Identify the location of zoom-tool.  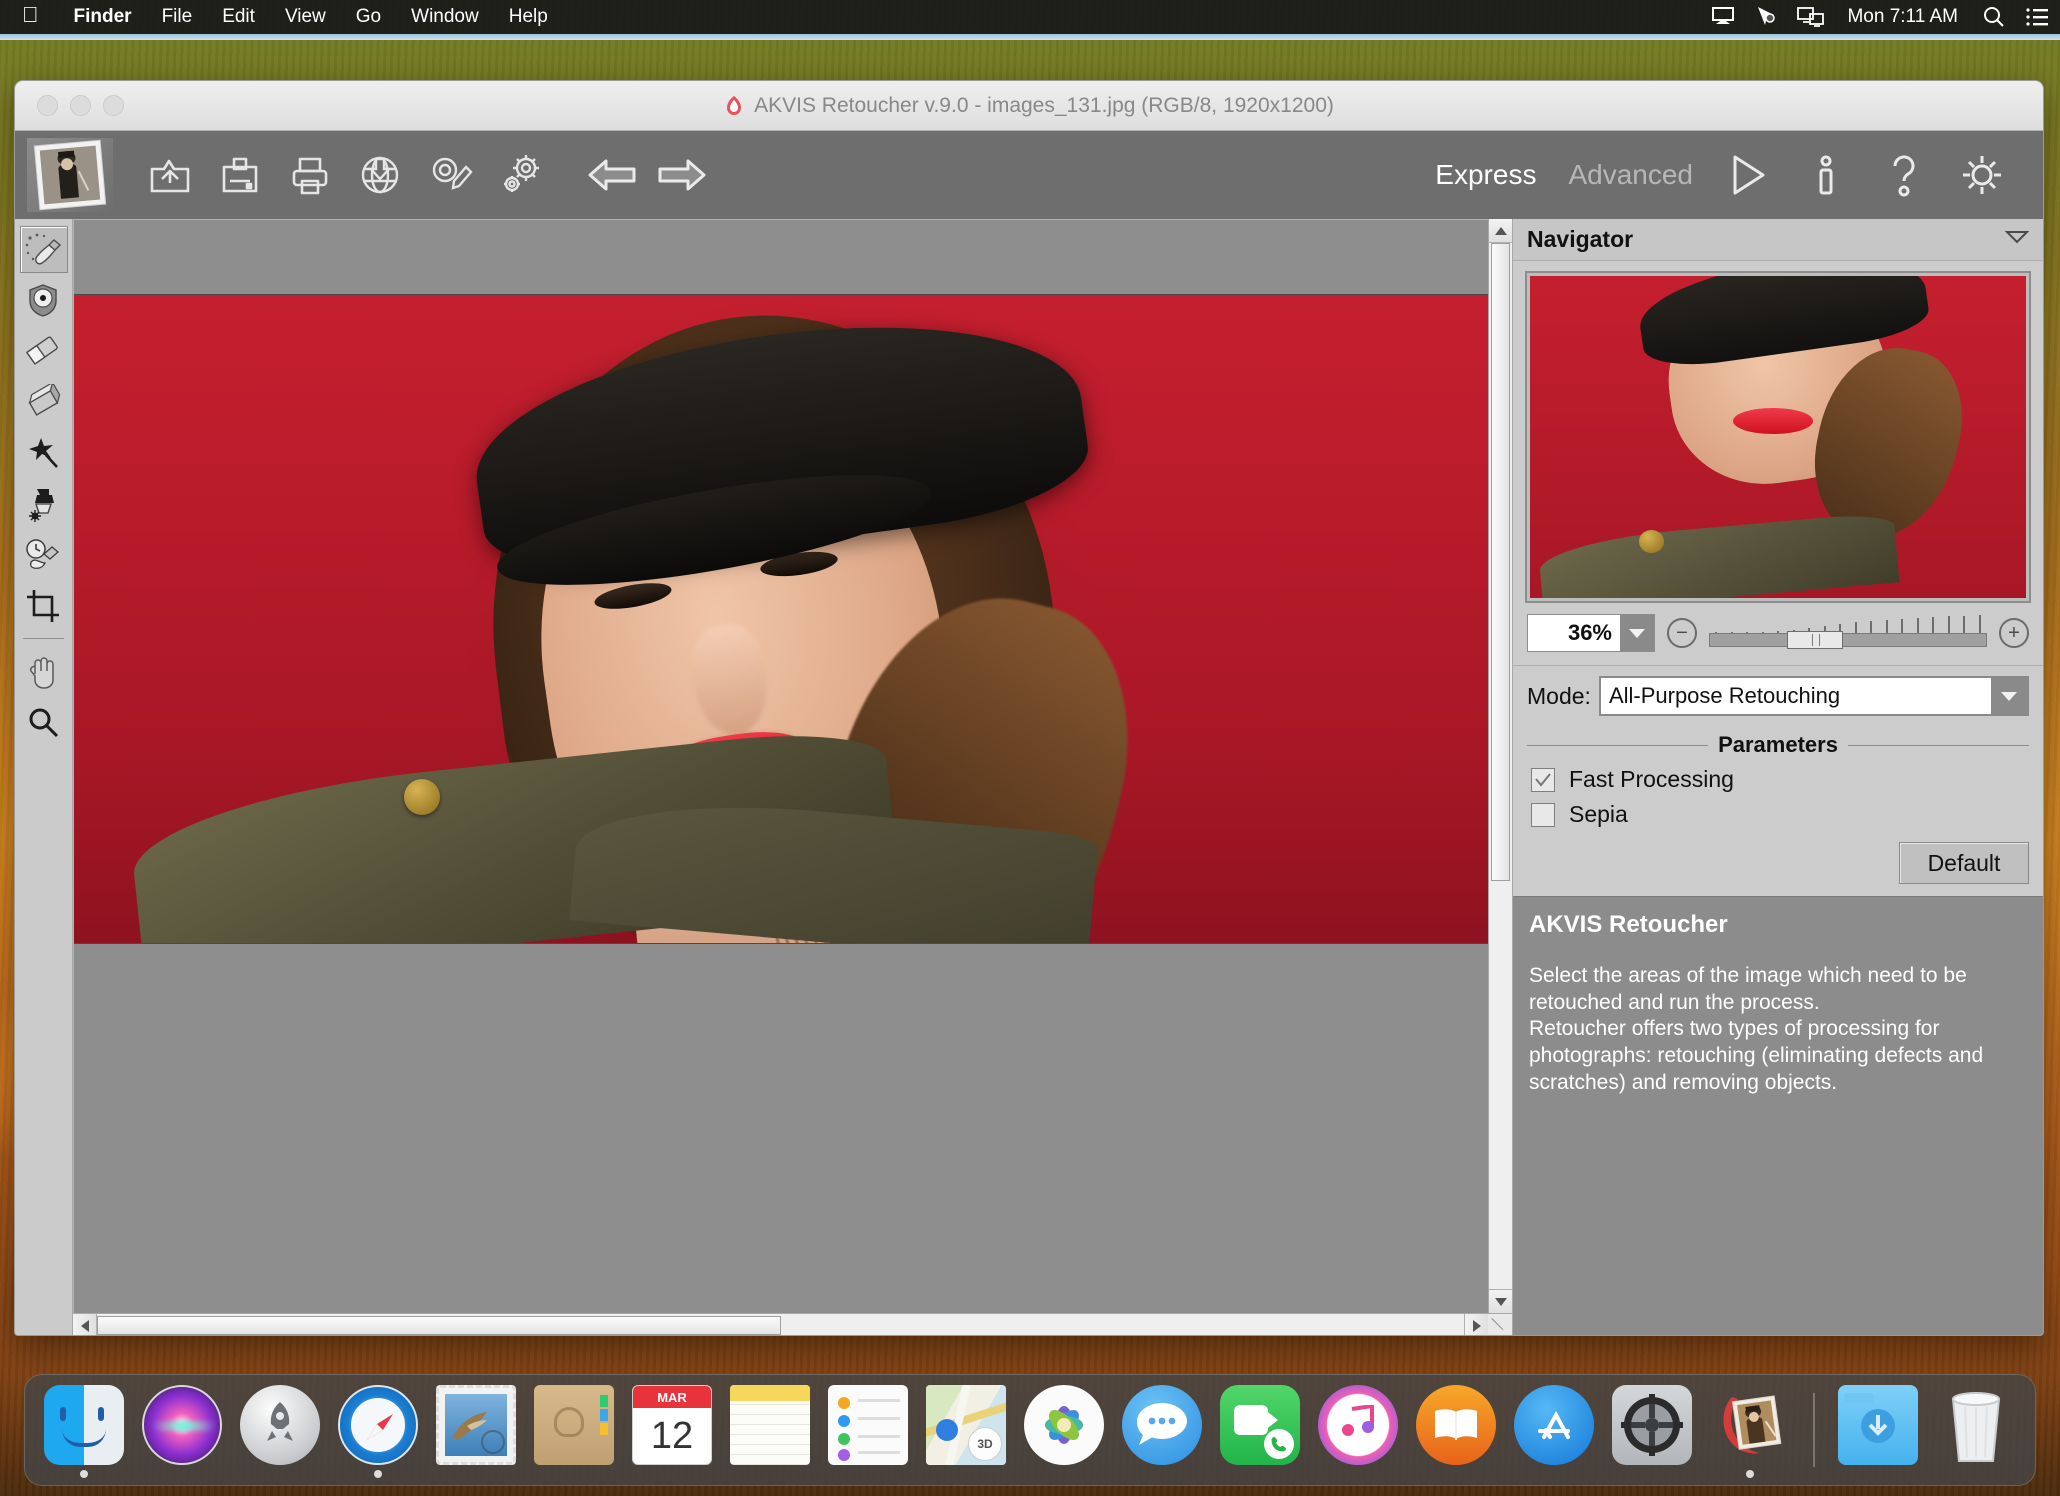
(43, 722).